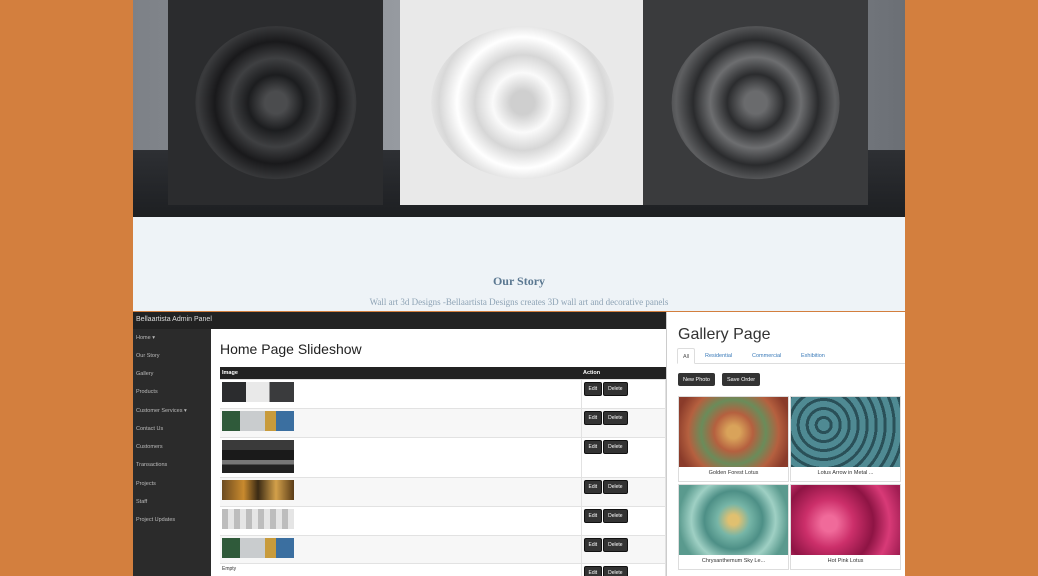 The image size is (1038, 576). What do you see at coordinates (741, 379) in the screenshot?
I see `save-order-button: Save Order` at bounding box center [741, 379].